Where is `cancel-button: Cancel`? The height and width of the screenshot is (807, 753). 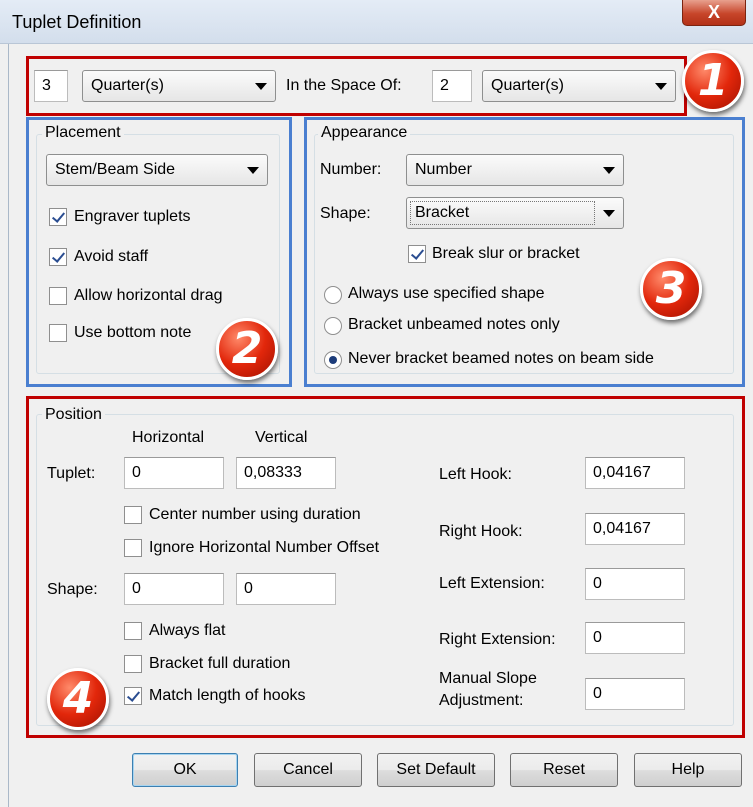 cancel-button: Cancel is located at coordinates (308, 770).